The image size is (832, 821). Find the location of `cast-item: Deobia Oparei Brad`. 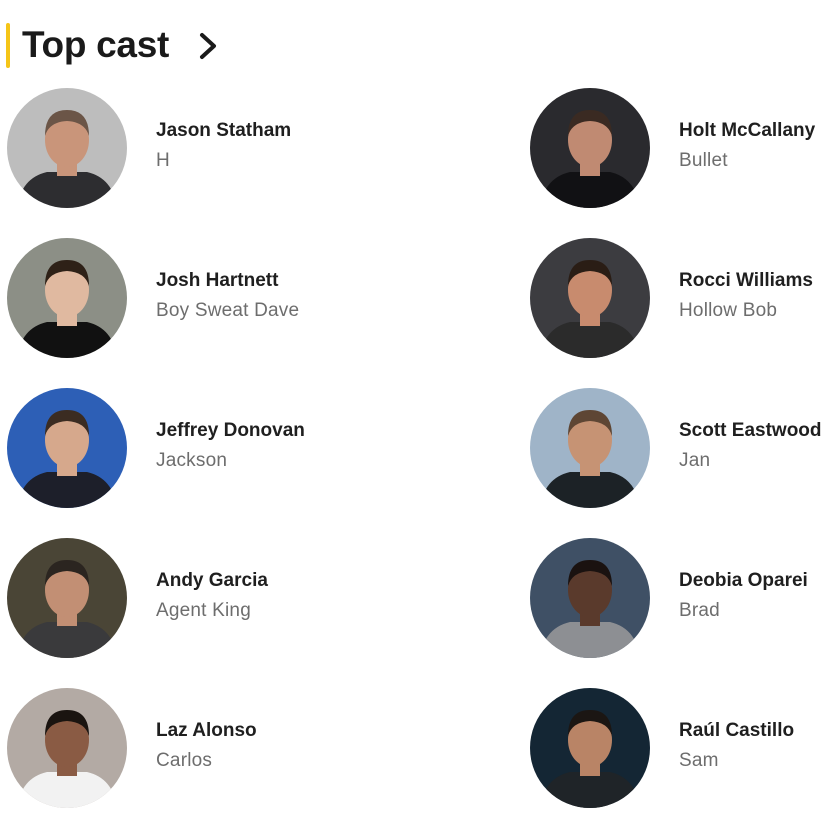

cast-item: Deobia Oparei Brad is located at coordinates (681, 599).